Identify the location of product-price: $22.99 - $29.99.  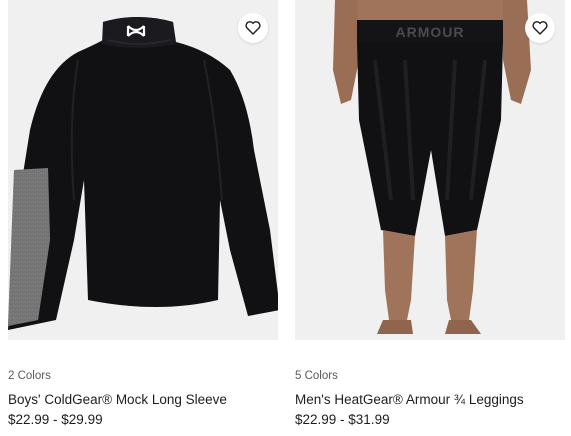
(55, 419).